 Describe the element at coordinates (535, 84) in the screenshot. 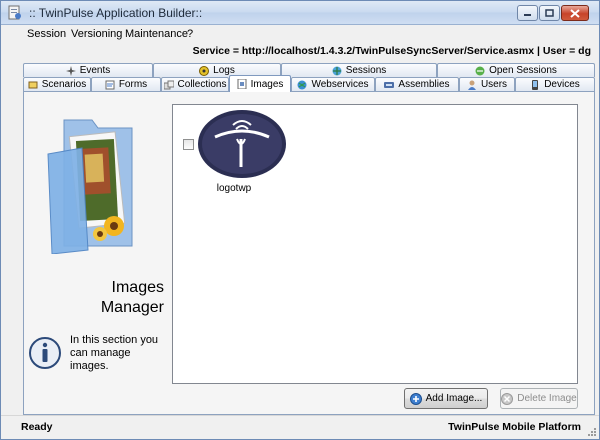

I see `devices-icon` at that location.